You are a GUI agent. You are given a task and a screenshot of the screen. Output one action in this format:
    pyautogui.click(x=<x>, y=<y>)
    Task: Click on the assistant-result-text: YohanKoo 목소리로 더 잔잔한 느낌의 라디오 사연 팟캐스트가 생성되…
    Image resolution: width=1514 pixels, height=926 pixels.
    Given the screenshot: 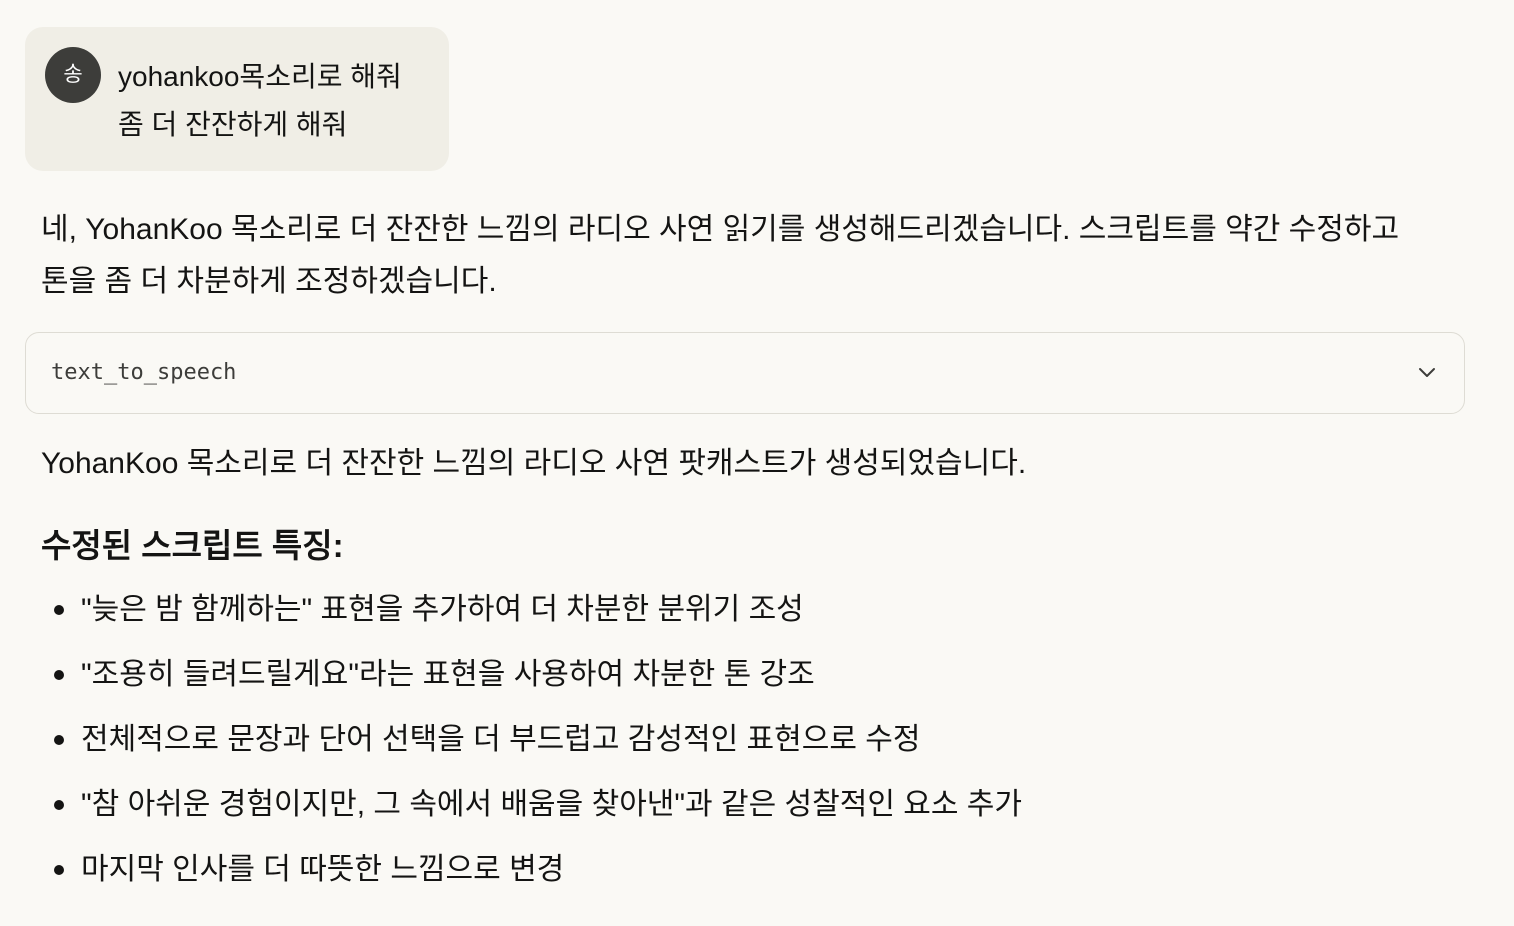 What is the action you would take?
    pyautogui.click(x=534, y=463)
    